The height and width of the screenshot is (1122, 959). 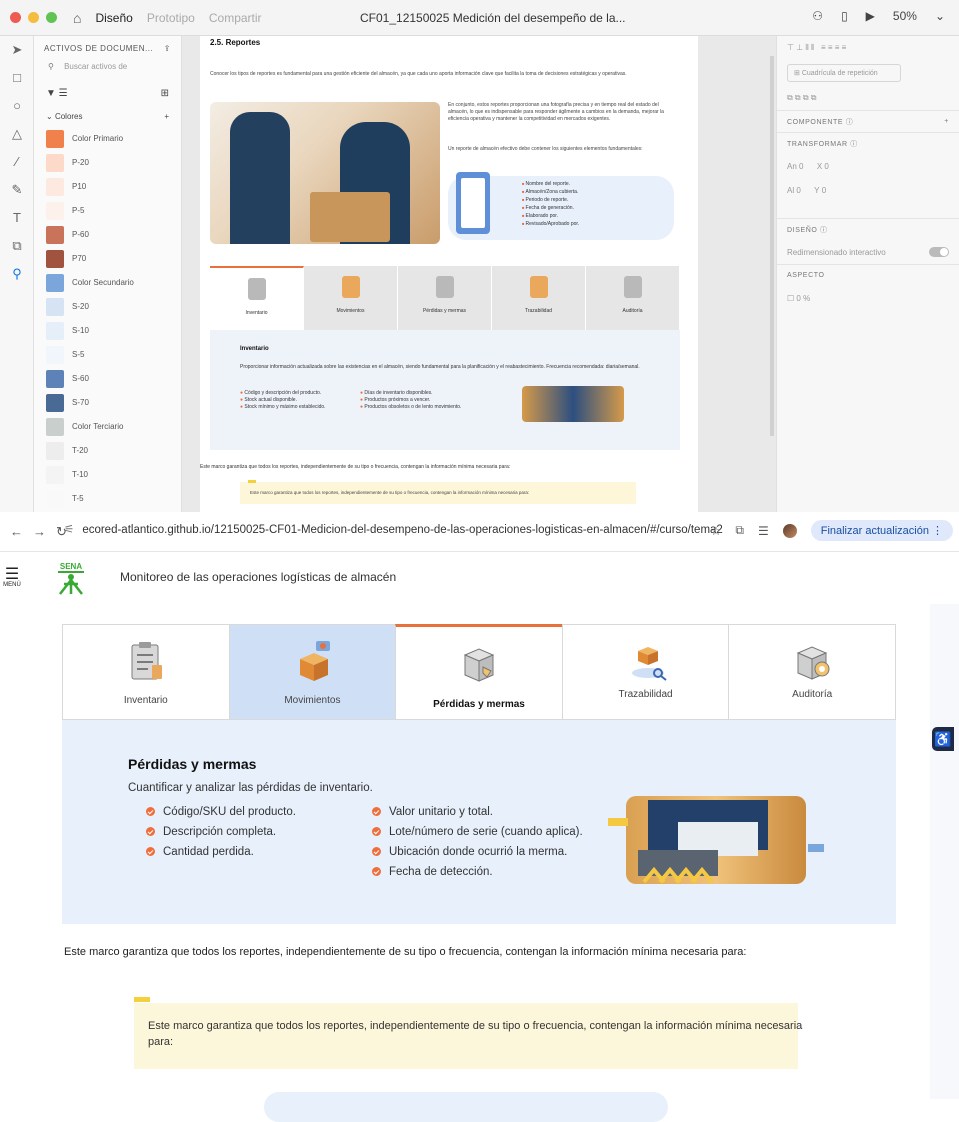 What do you see at coordinates (17, 134) in the screenshot?
I see `polygon-tool-icon: △` at bounding box center [17, 134].